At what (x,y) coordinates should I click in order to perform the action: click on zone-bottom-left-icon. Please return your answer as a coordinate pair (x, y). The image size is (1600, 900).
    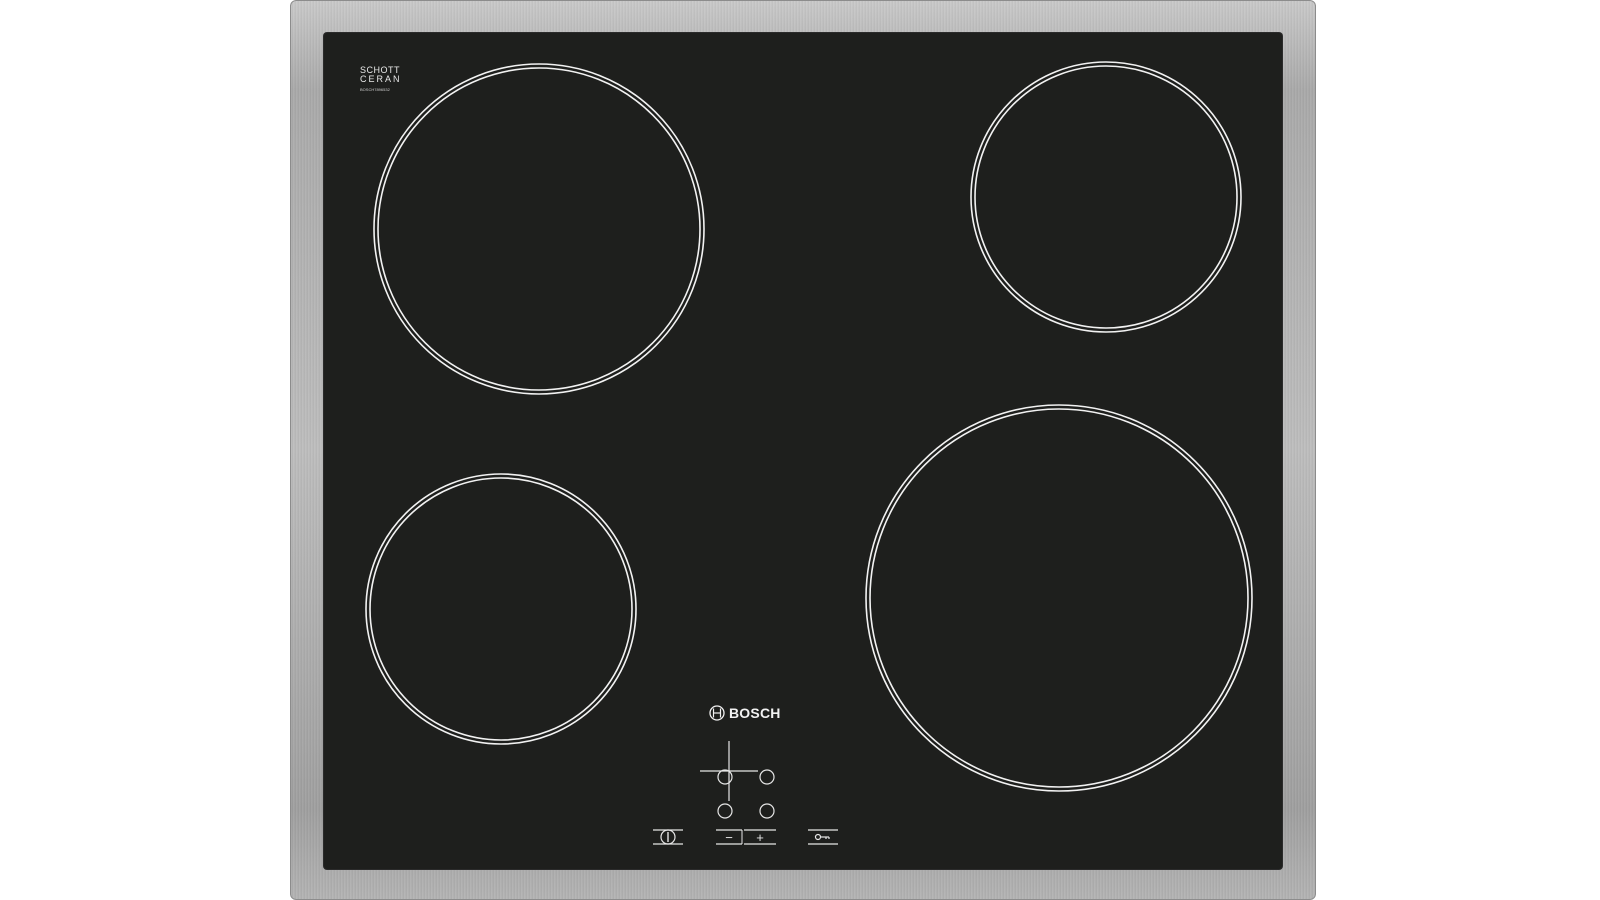
    Looking at the image, I should click on (725, 811).